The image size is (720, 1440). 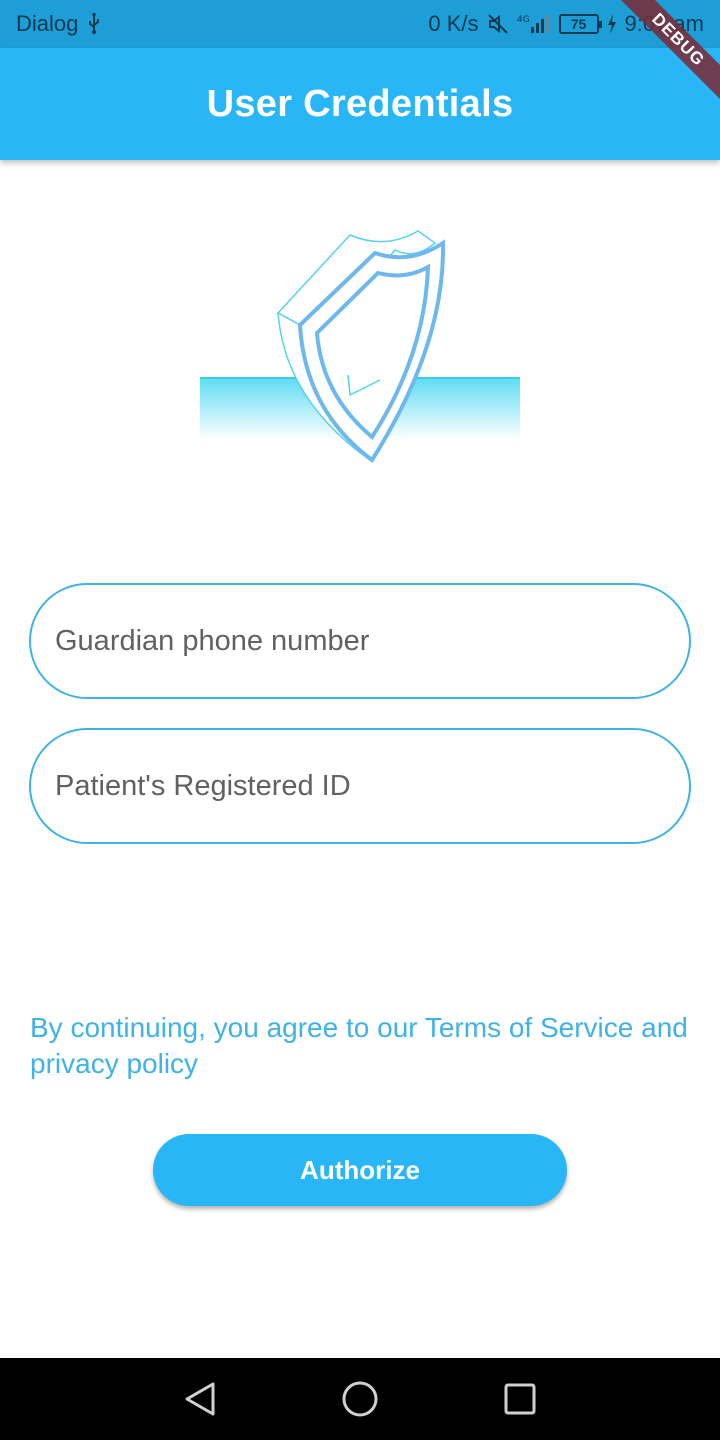 What do you see at coordinates (580, 24) in the screenshot?
I see `battery-indicator: 75` at bounding box center [580, 24].